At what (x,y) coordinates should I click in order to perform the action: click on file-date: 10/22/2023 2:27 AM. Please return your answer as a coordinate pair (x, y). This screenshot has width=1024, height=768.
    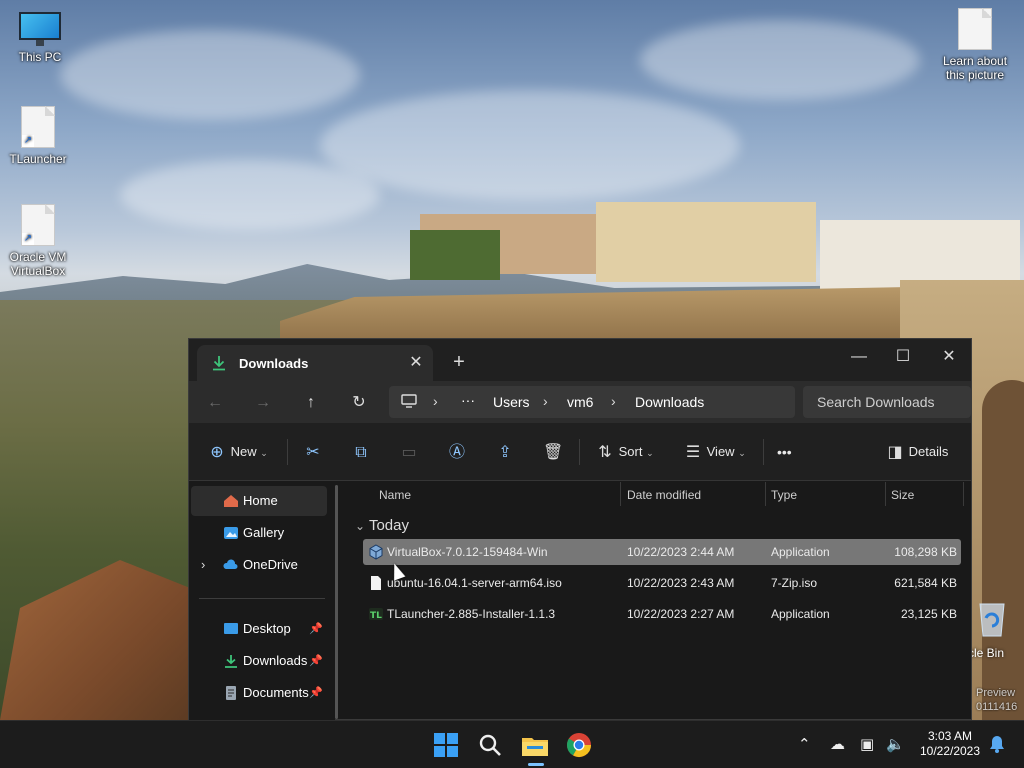
    Looking at the image, I should click on (681, 614).